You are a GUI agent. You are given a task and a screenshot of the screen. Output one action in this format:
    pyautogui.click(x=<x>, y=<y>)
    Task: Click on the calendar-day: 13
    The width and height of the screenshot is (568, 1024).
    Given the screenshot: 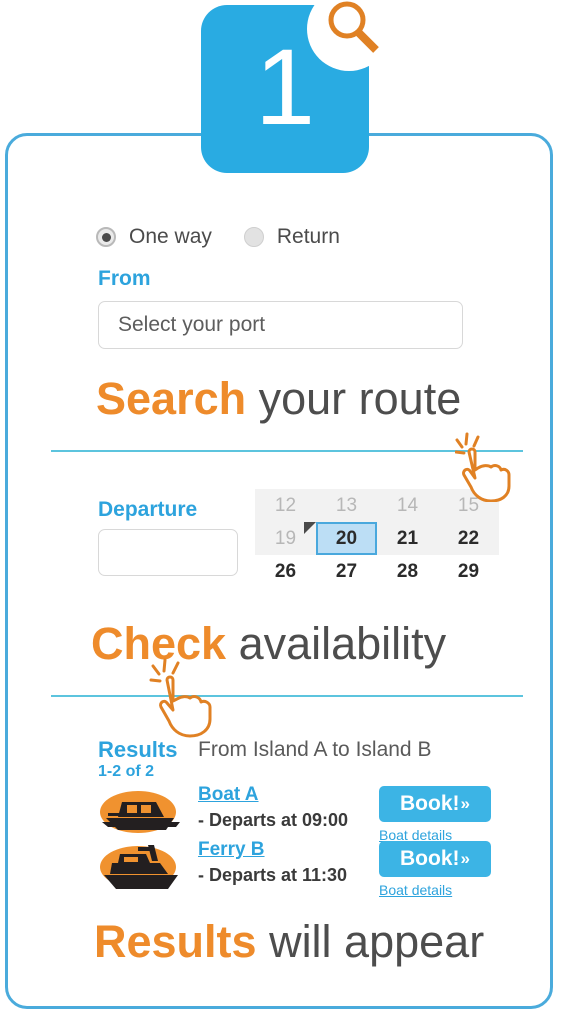 What is the action you would take?
    pyautogui.click(x=346, y=505)
    